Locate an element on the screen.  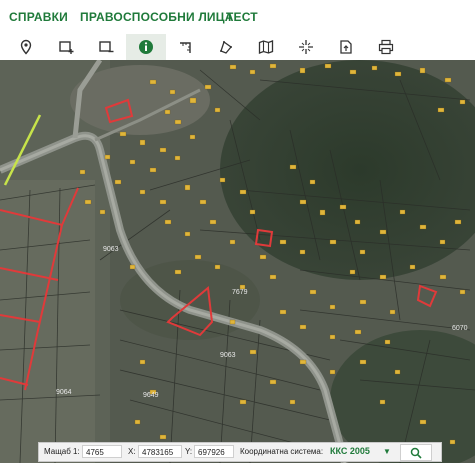
map-pin-button is located at coordinates (26, 47).